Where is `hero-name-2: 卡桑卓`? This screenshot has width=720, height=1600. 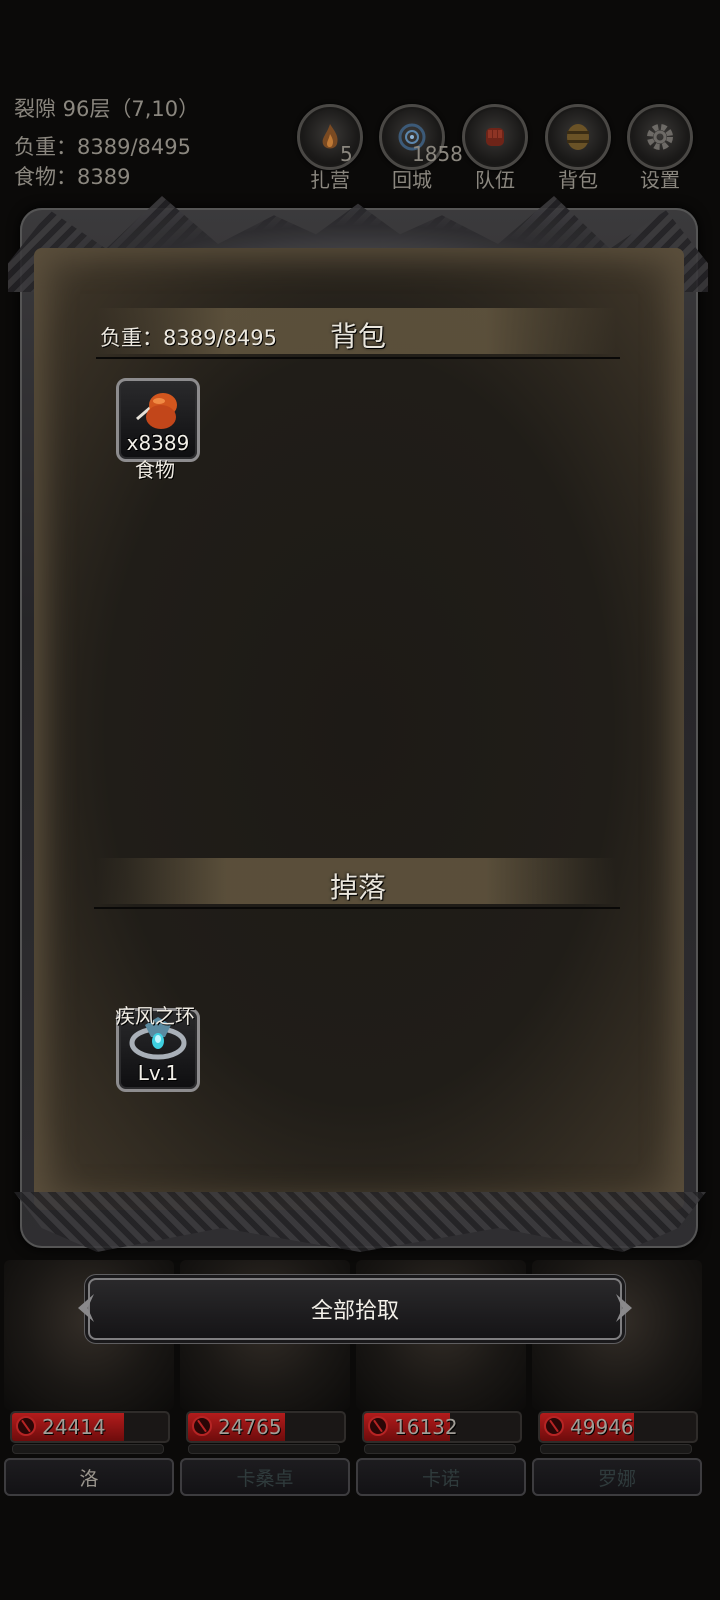 hero-name-2: 卡桑卓 is located at coordinates (265, 1477).